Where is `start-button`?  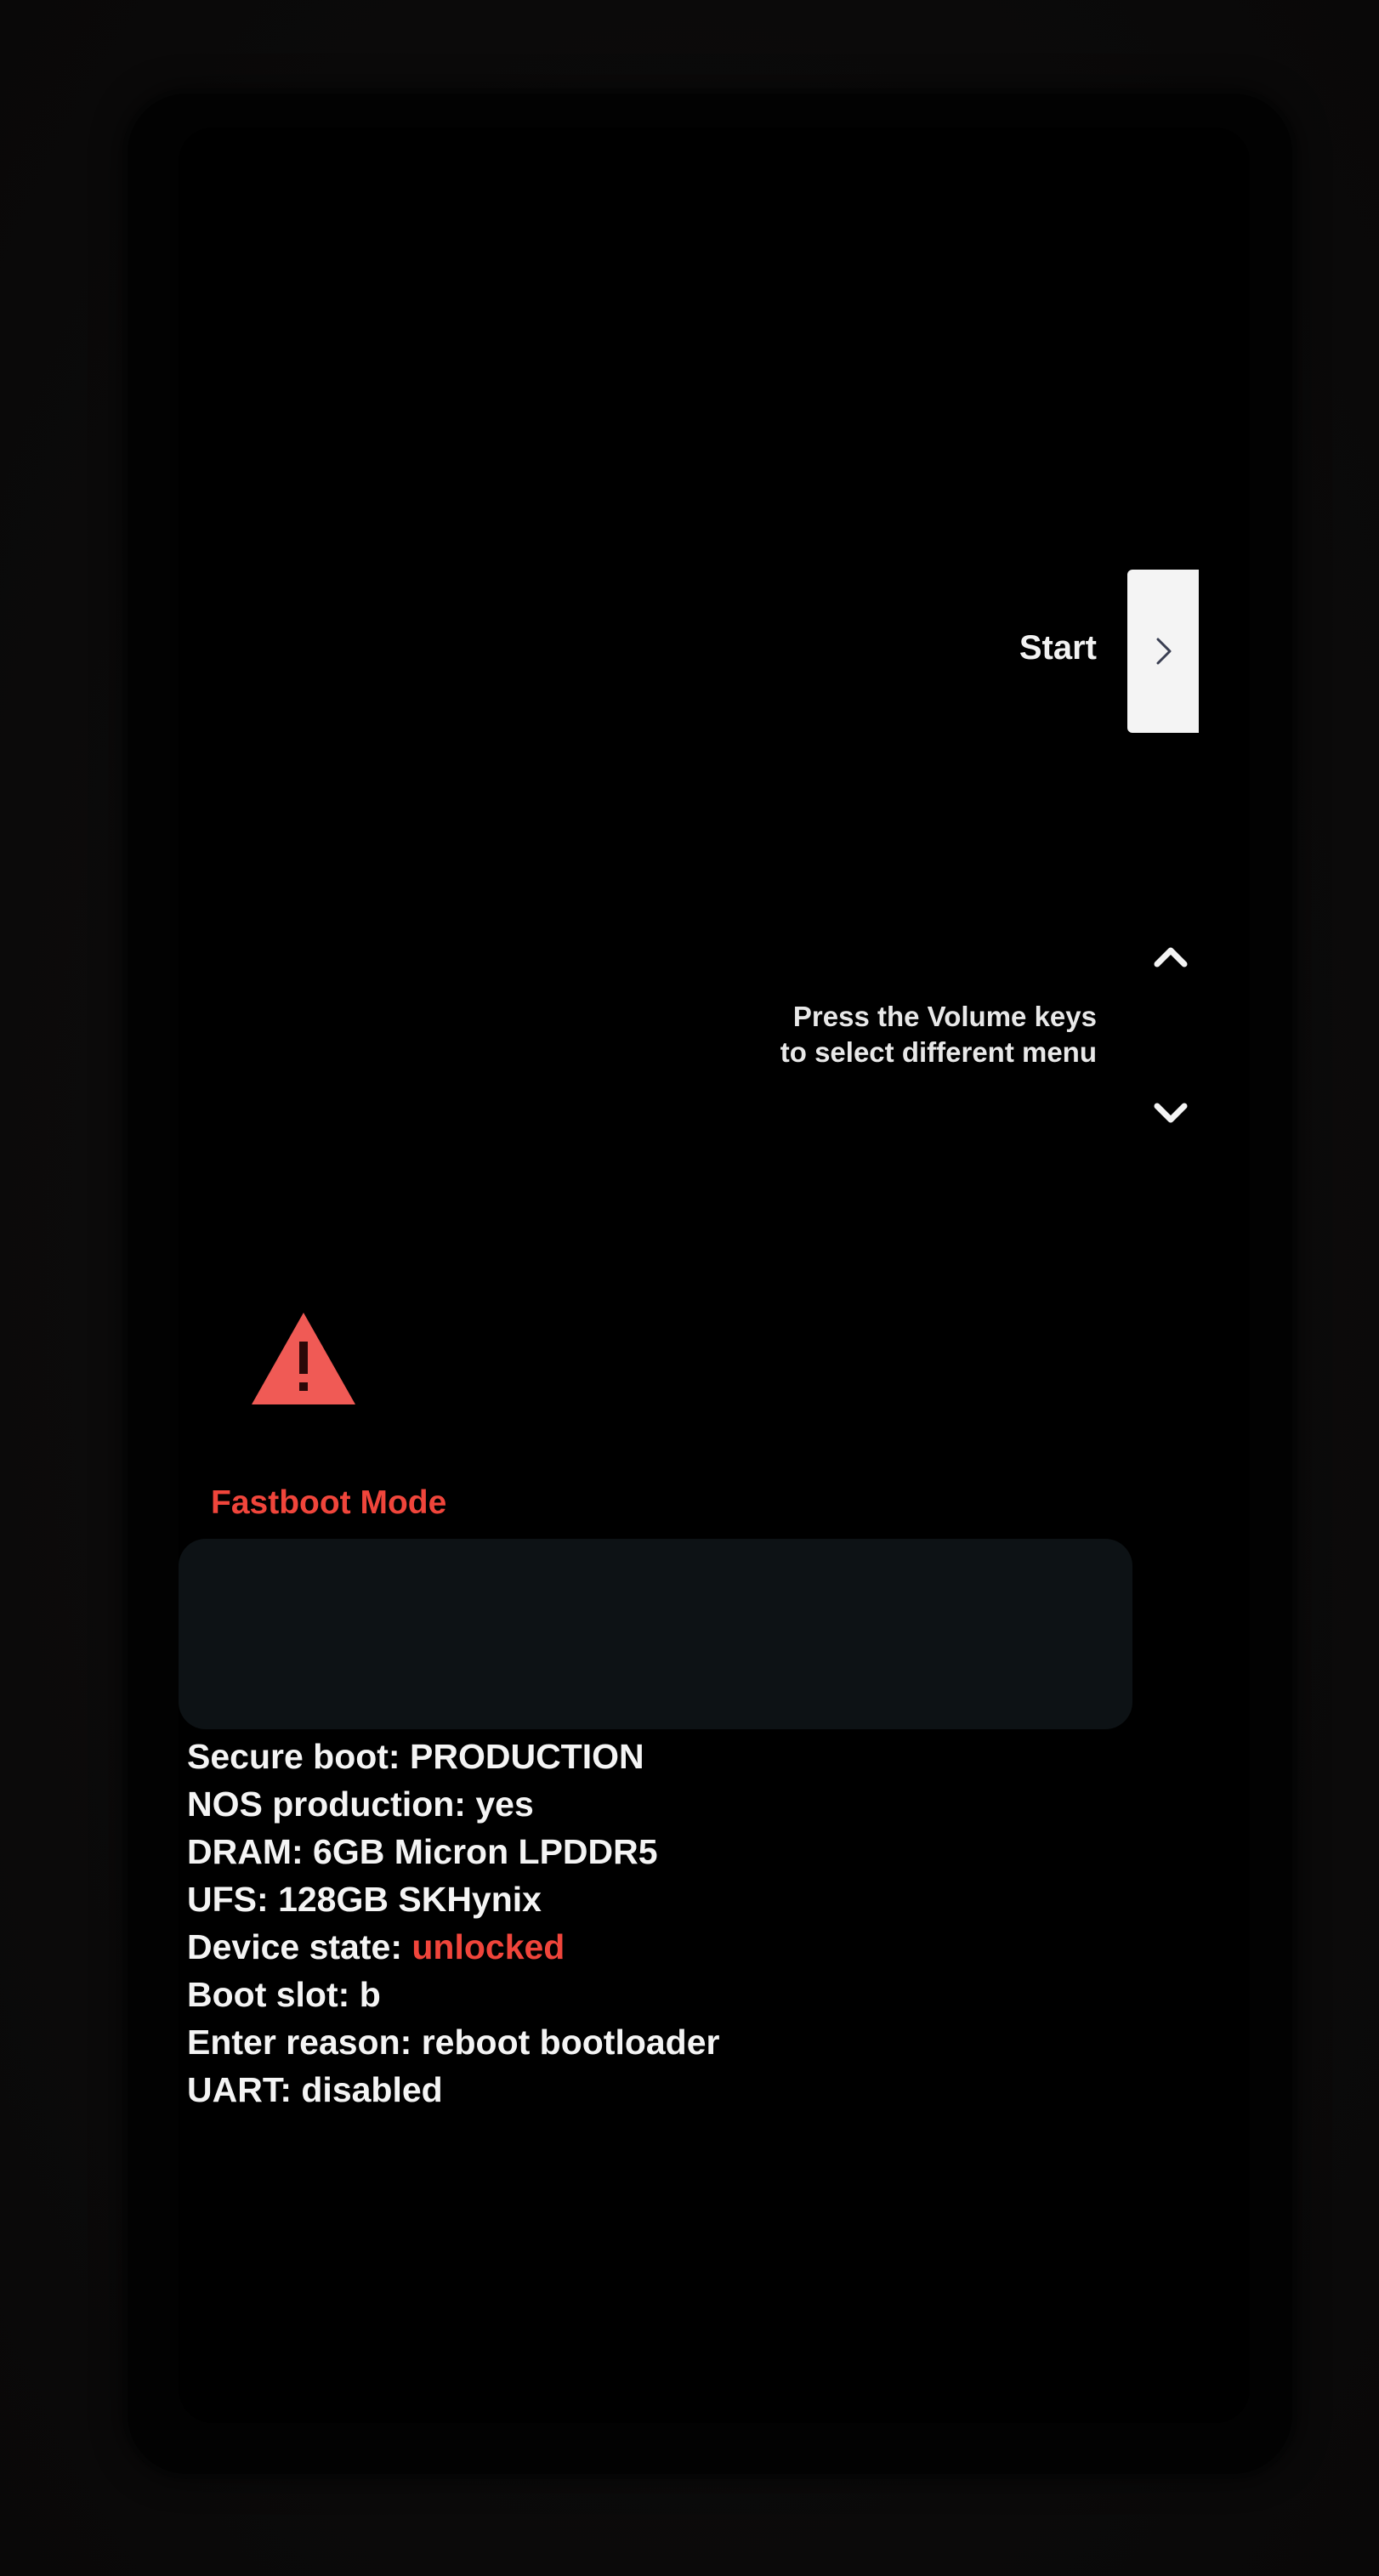
start-button is located at coordinates (1163, 652).